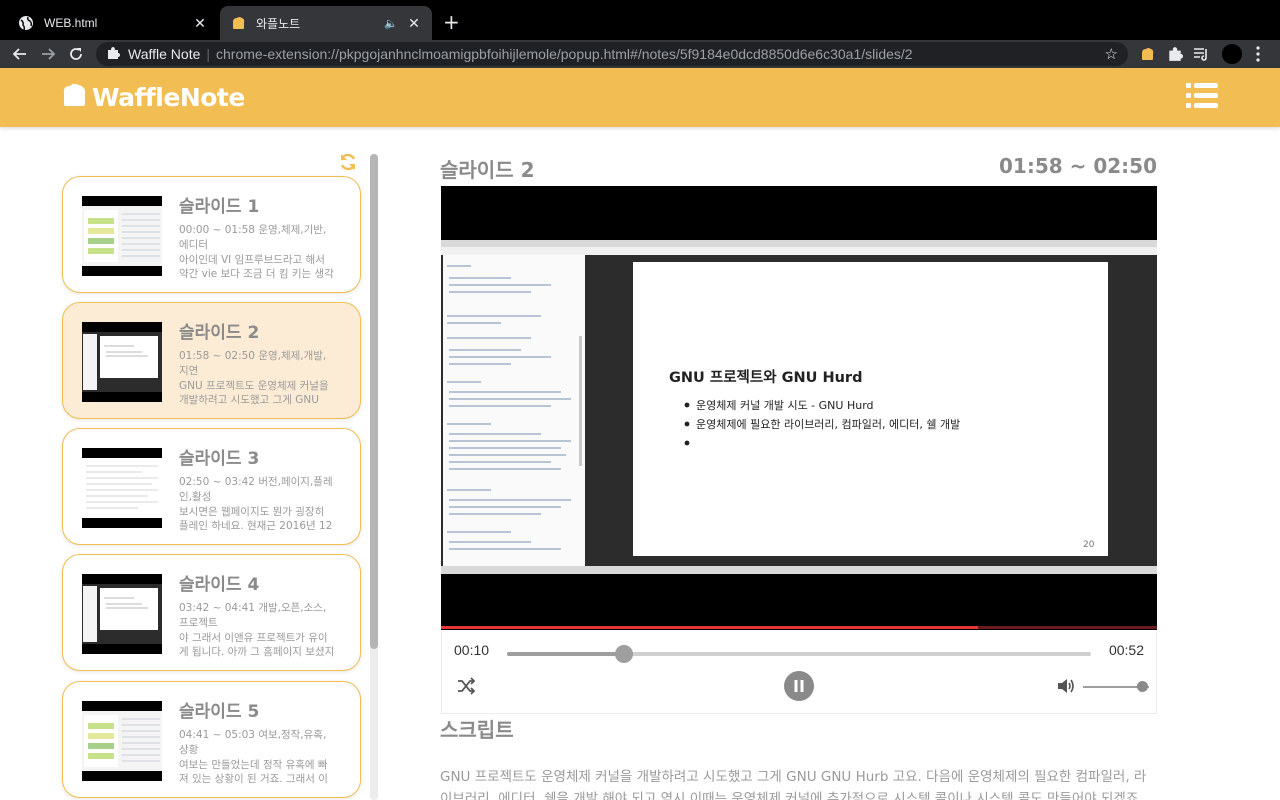  I want to click on back-icon, so click(20, 54).